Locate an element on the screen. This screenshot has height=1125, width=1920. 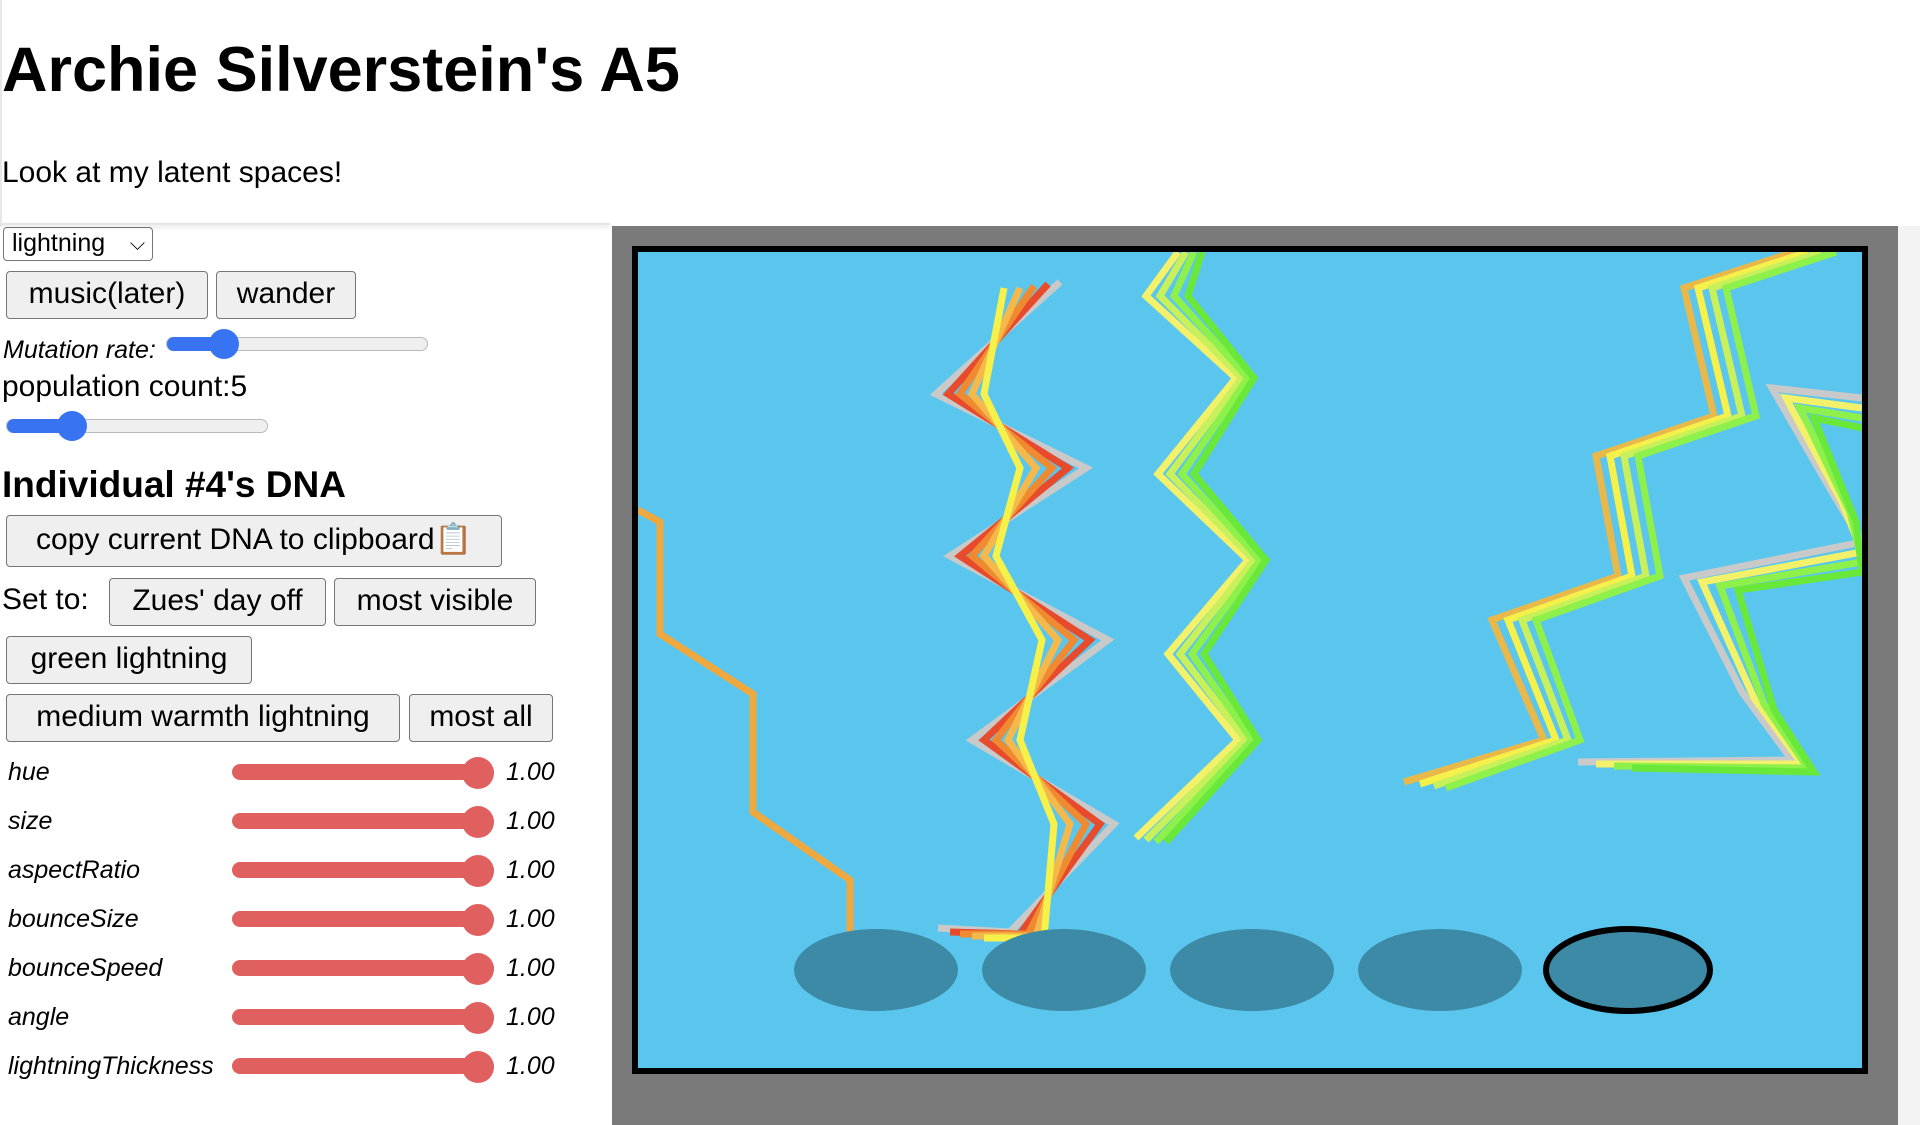
page-subtitle: Look at my latent spaces! is located at coordinates (172, 172).